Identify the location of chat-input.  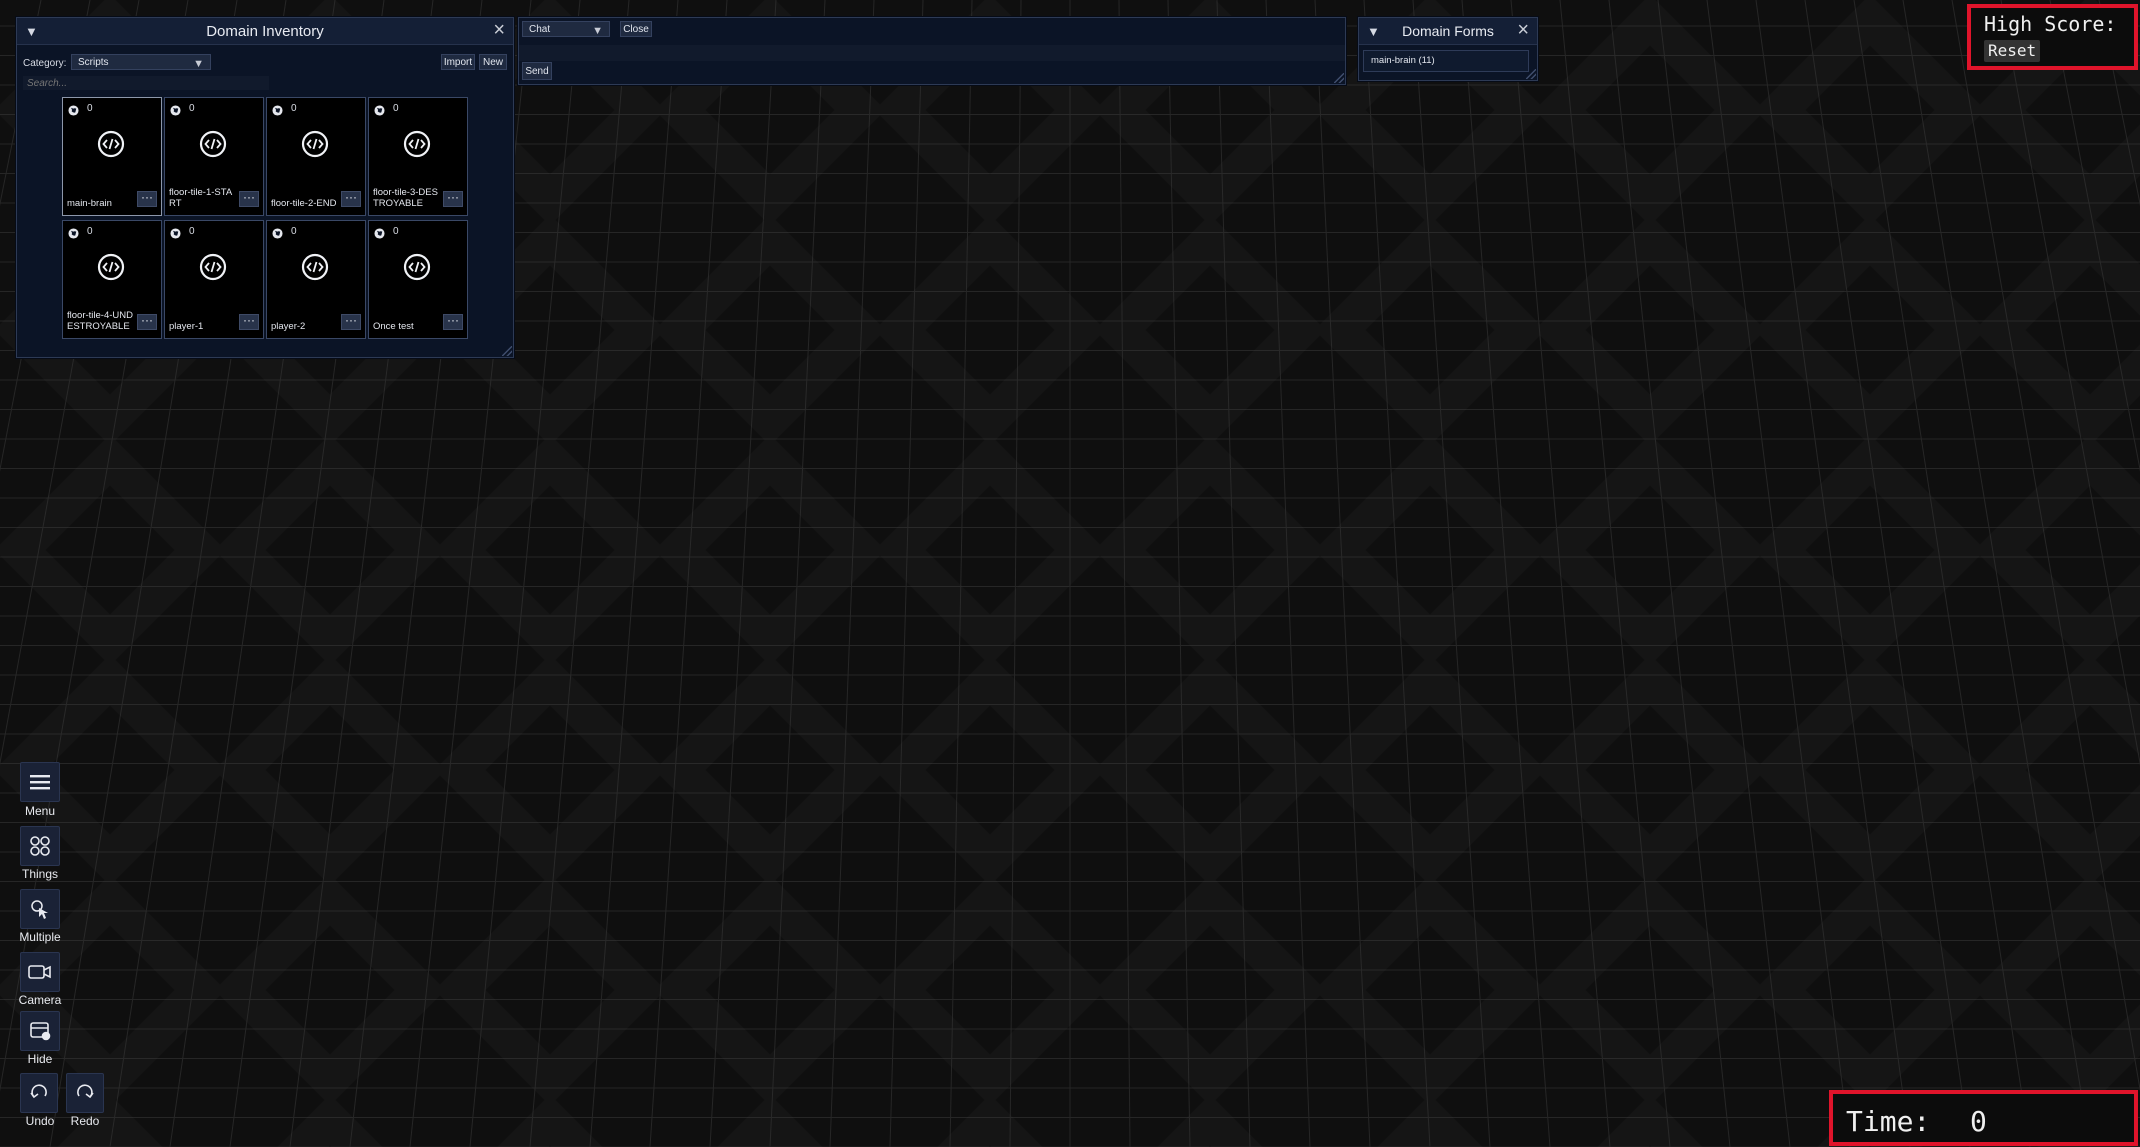
(932, 53).